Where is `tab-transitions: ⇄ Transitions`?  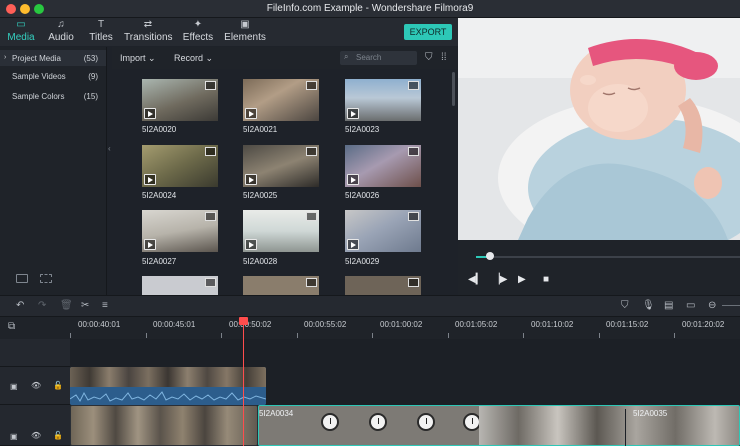
tab-transitions: ⇄ Transitions is located at coordinates (148, 32).